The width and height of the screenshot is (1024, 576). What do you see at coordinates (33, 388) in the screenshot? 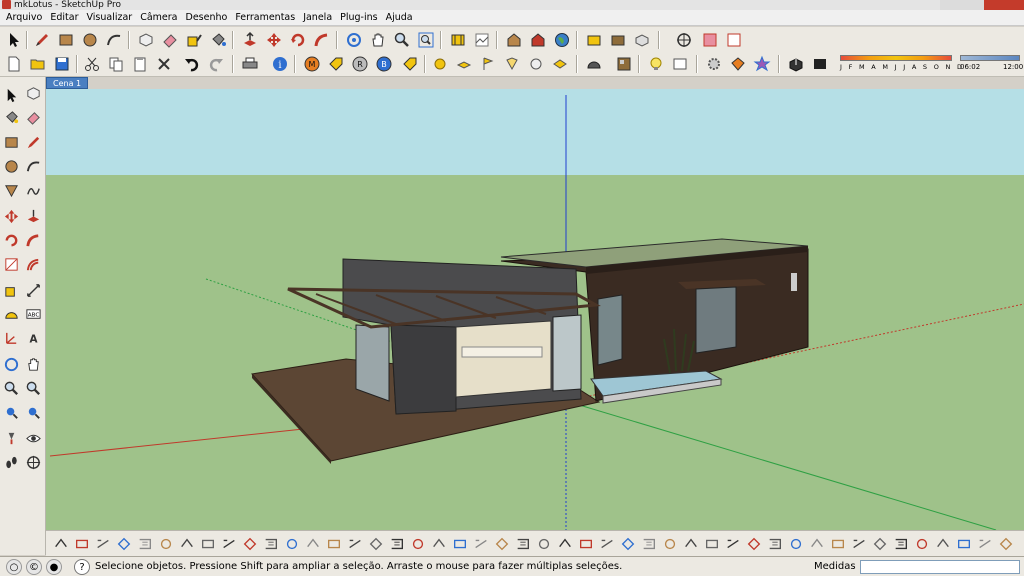
I see `lt-zoom-window-button` at bounding box center [33, 388].